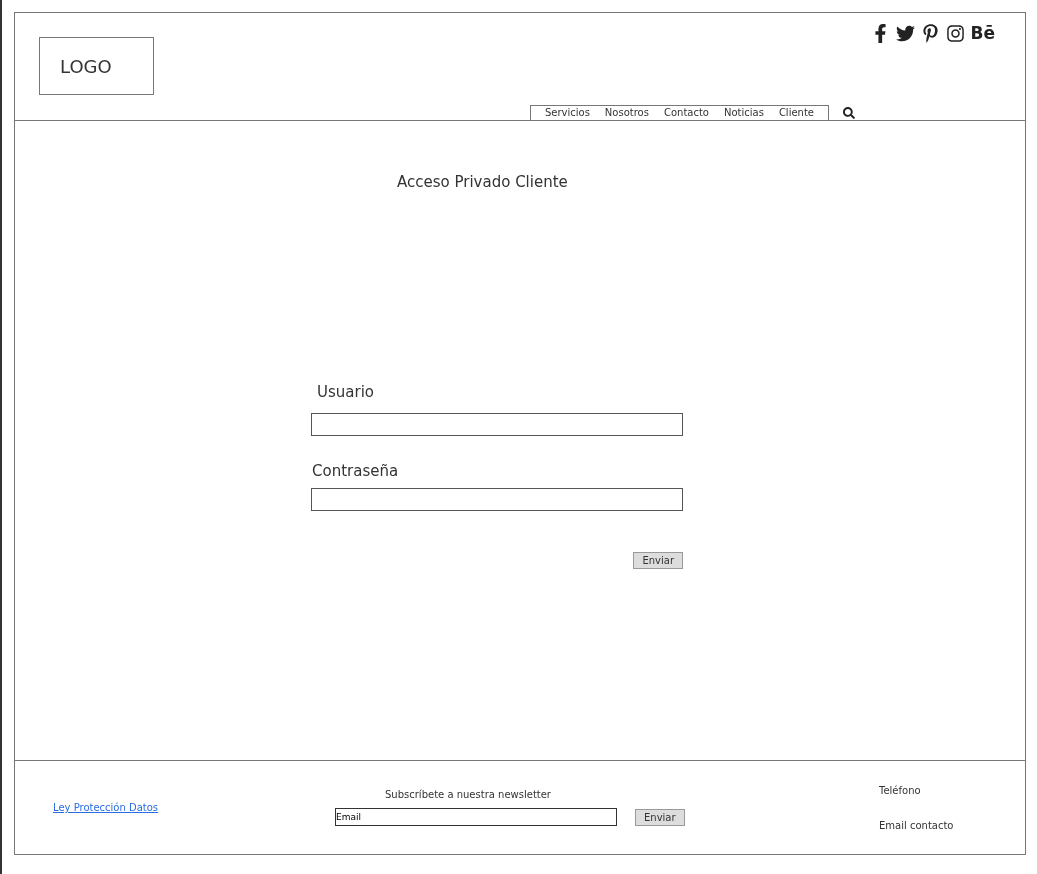 The width and height of the screenshot is (1037, 874). I want to click on pinterest-icon, so click(930, 33).